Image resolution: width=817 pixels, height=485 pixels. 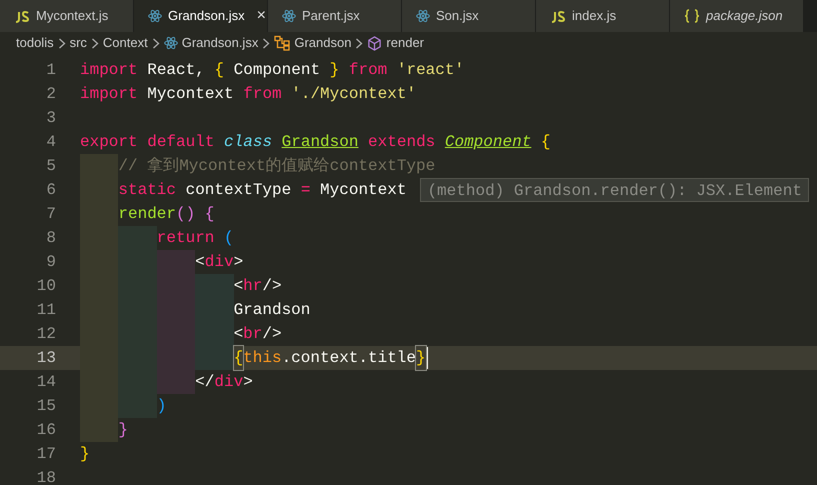 What do you see at coordinates (50, 94) in the screenshot?
I see `line-number: 2` at bounding box center [50, 94].